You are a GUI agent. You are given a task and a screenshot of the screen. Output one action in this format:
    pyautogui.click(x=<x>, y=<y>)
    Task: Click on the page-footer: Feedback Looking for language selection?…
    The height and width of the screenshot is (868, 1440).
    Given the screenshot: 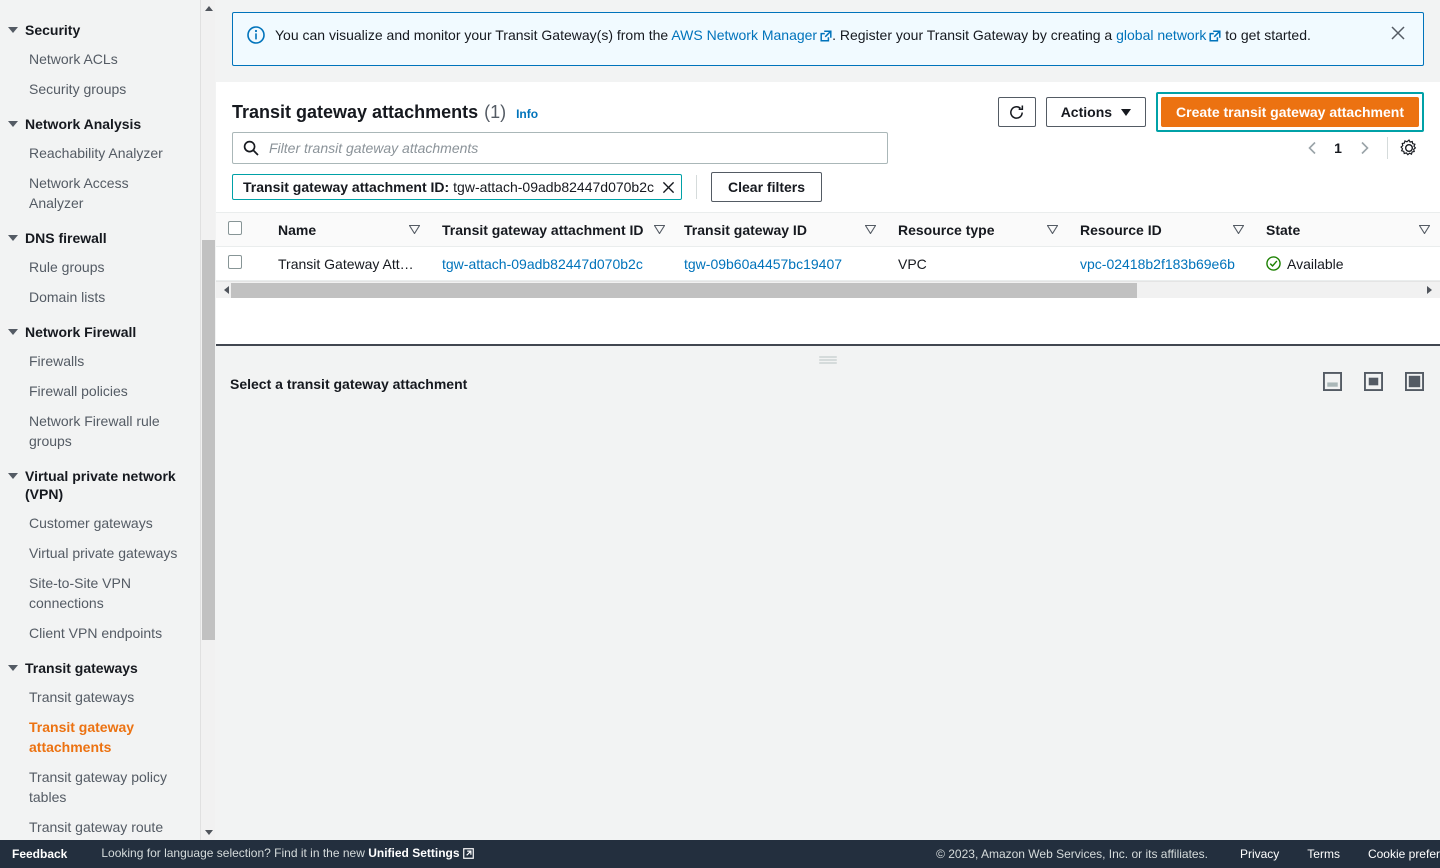 What is the action you would take?
    pyautogui.click(x=720, y=854)
    